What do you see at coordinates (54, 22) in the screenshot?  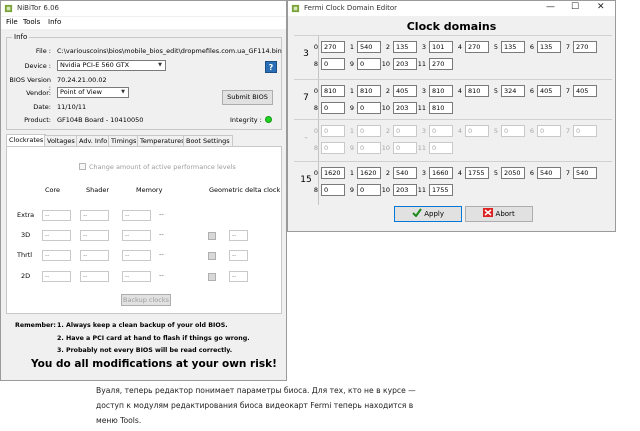 I see `menu-info: Info` at bounding box center [54, 22].